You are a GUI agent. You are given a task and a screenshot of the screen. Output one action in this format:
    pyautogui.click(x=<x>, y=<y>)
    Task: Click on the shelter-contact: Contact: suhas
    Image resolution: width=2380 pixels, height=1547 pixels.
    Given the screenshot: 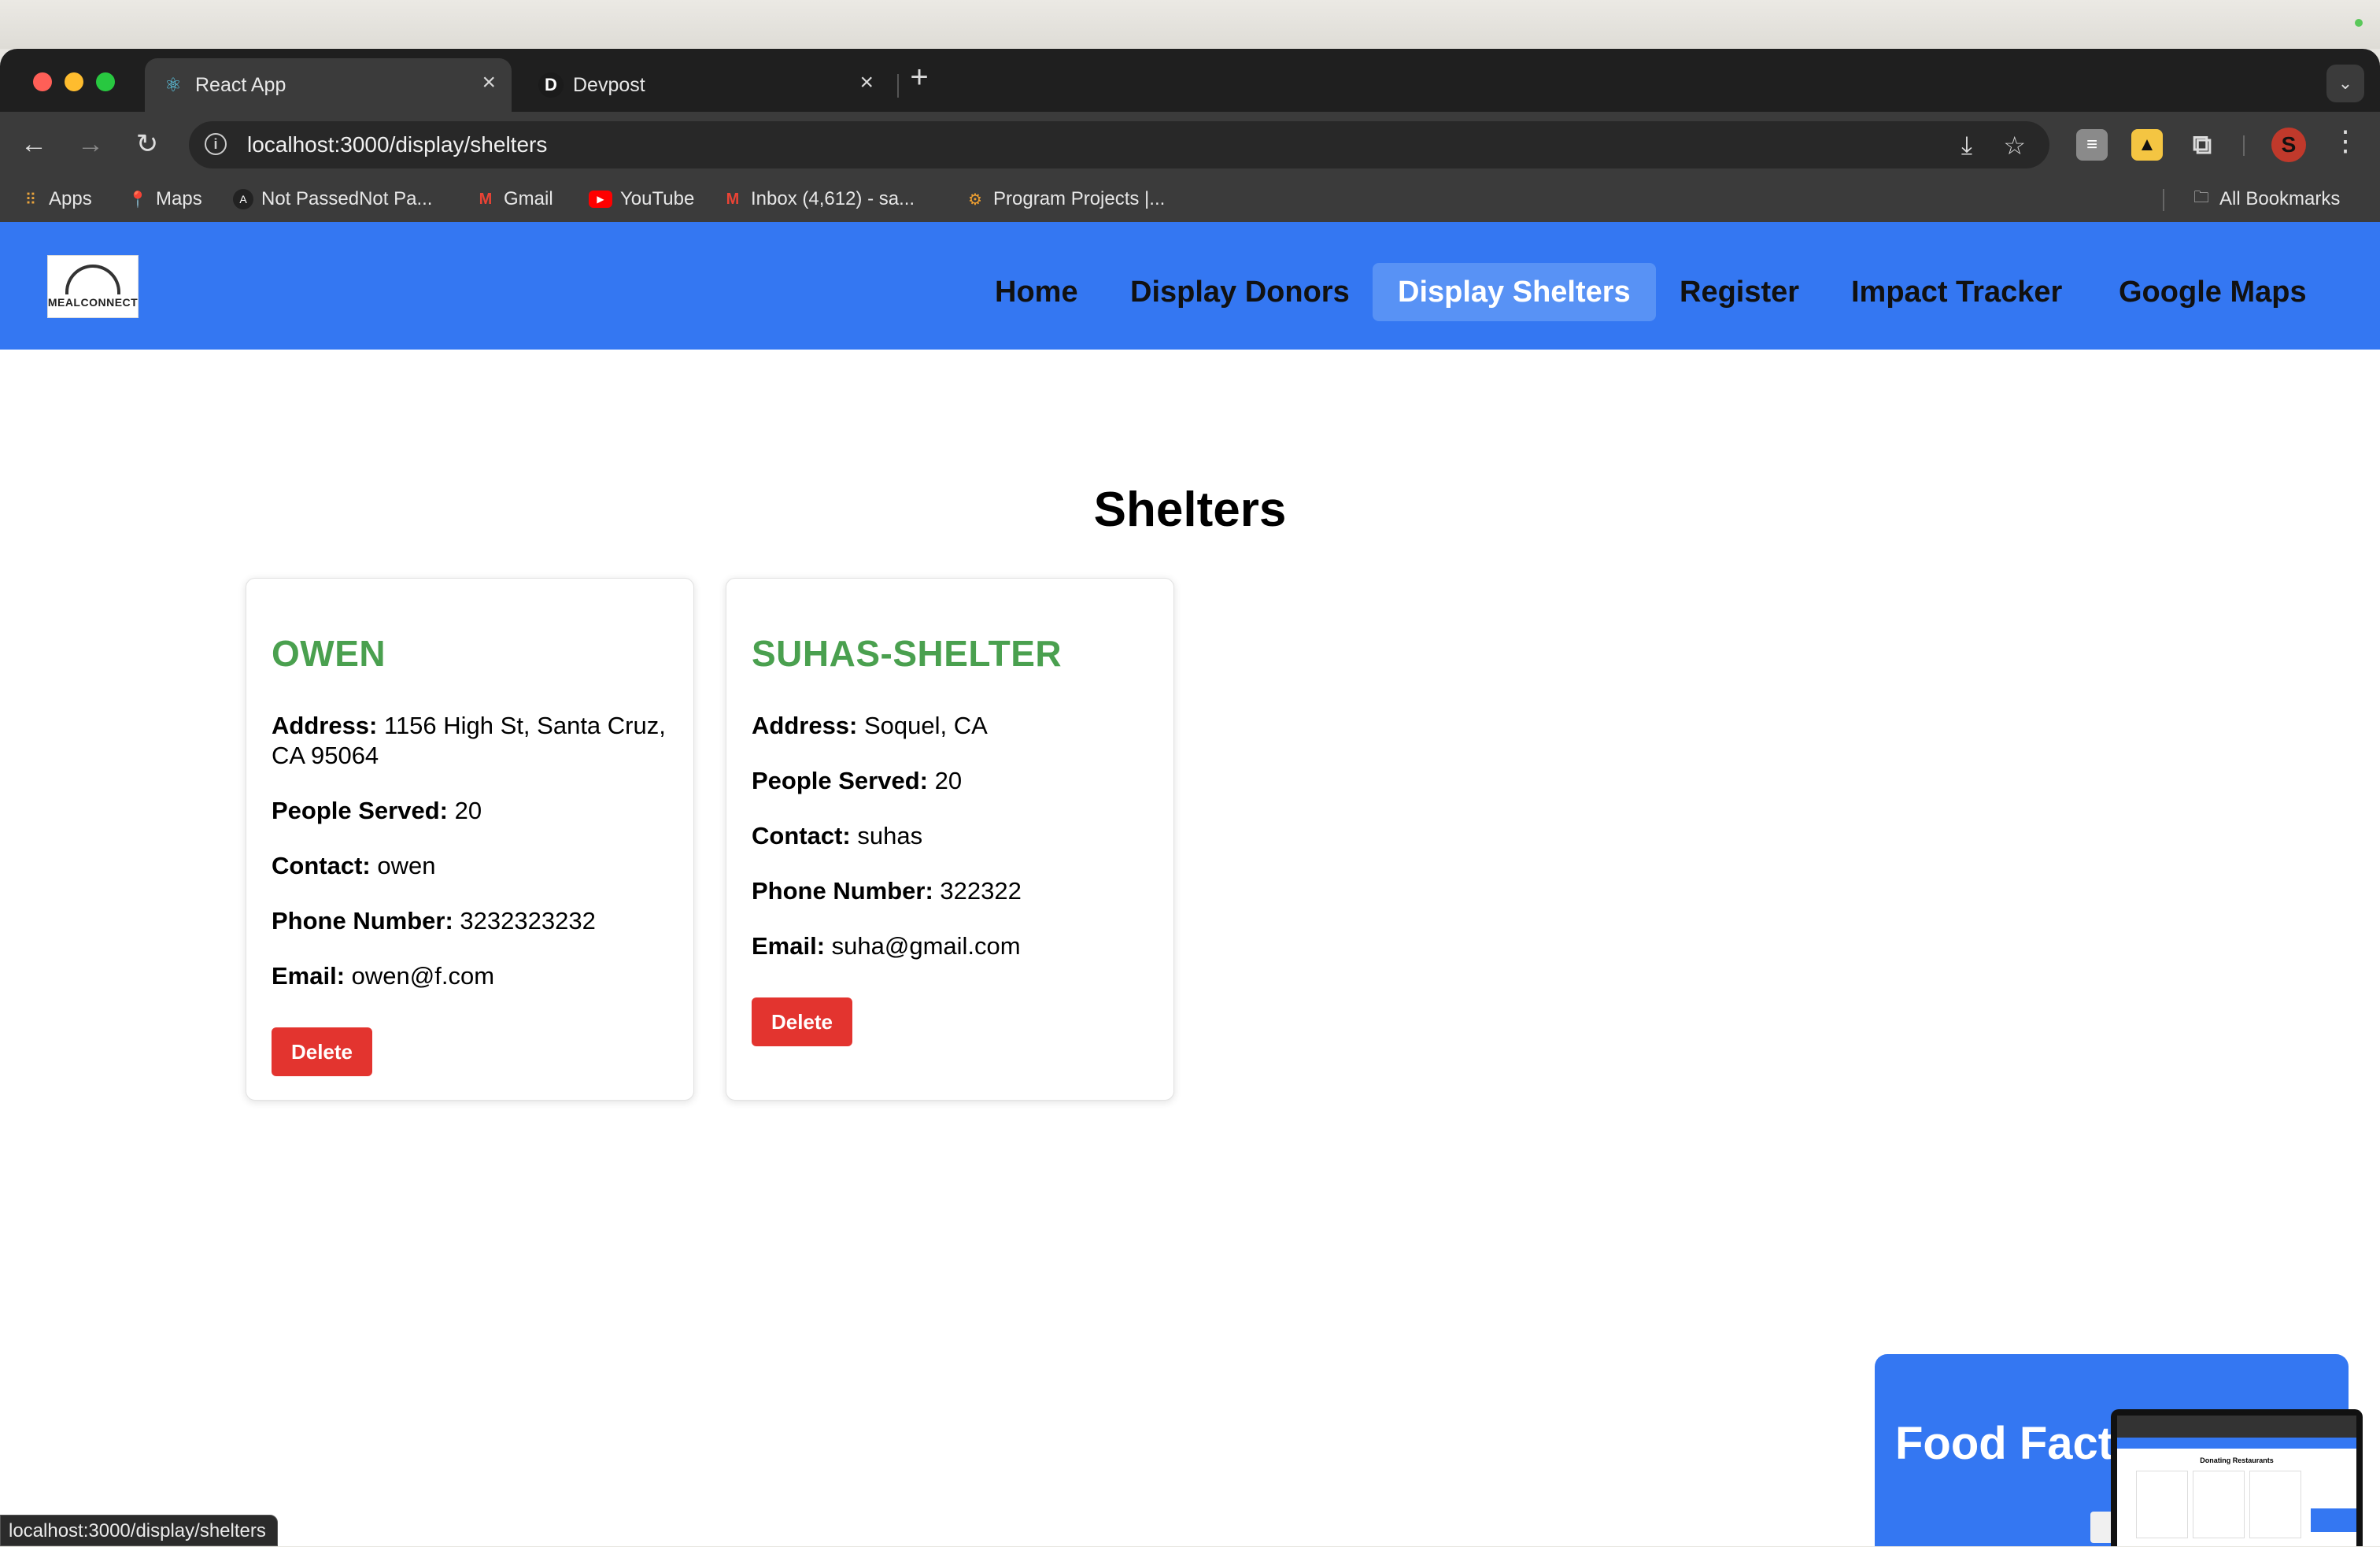 What is the action you would take?
    pyautogui.click(x=950, y=836)
    